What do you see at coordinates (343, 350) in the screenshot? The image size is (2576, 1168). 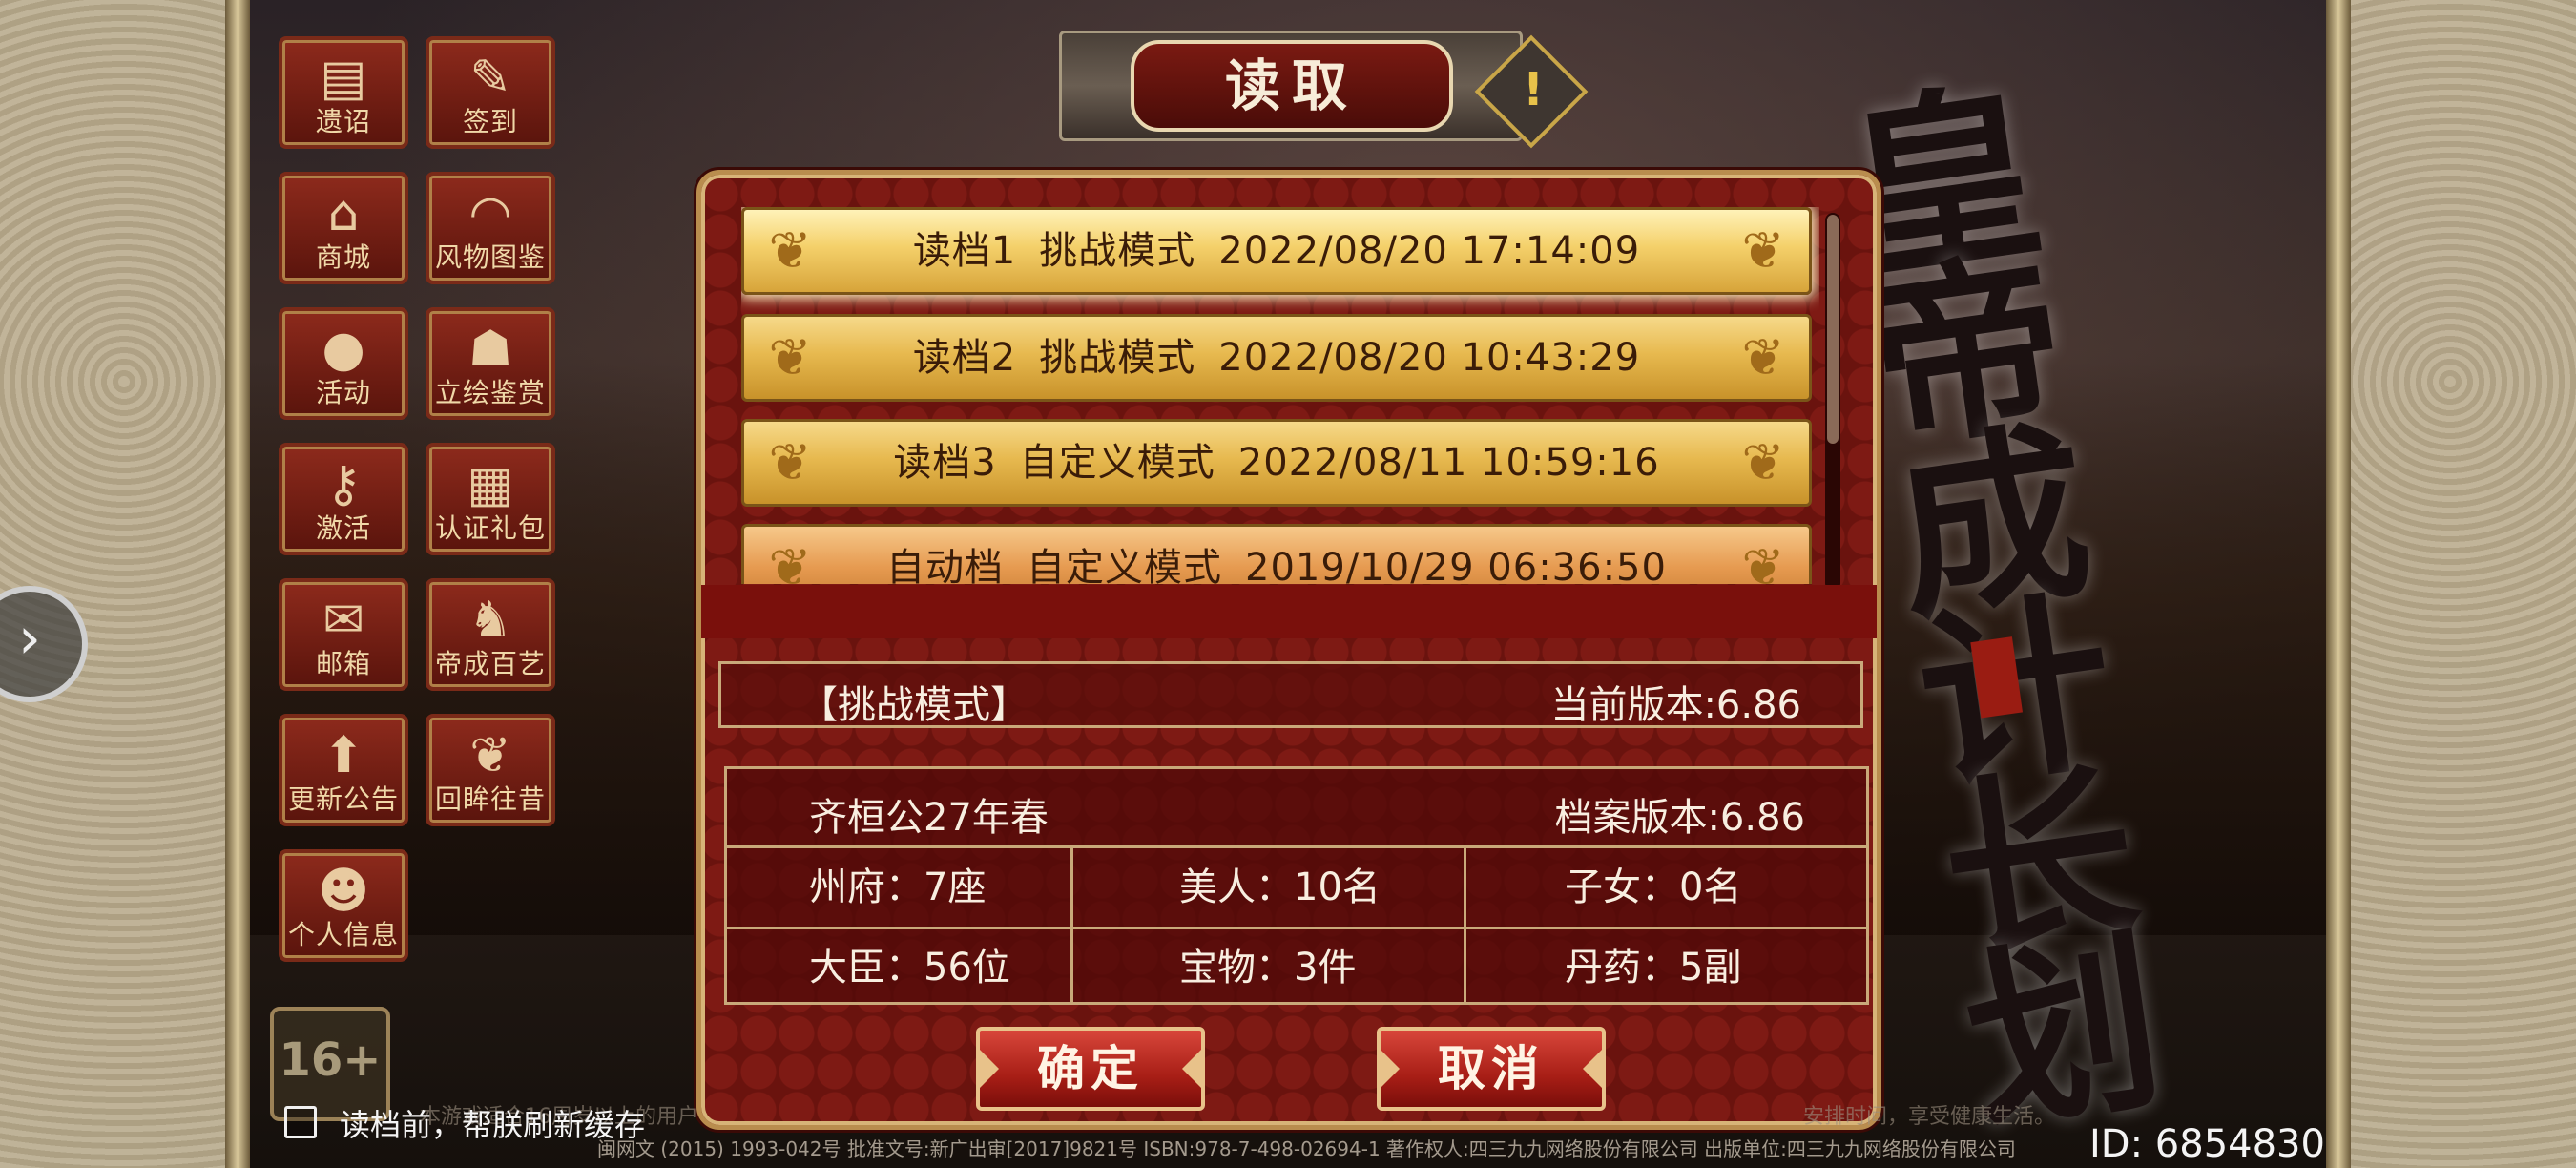 I see `lantern-icon: ●` at bounding box center [343, 350].